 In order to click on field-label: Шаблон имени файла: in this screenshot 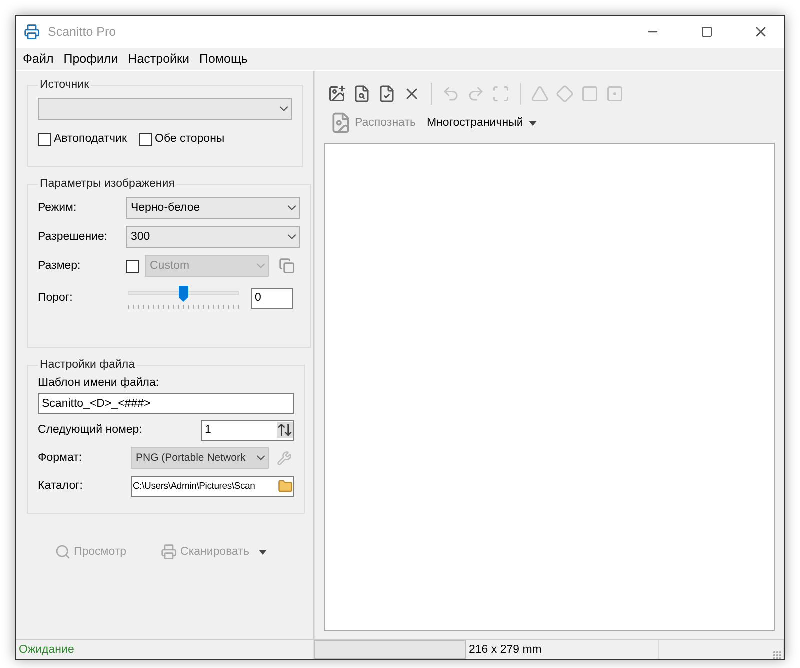, I will do `click(99, 383)`.